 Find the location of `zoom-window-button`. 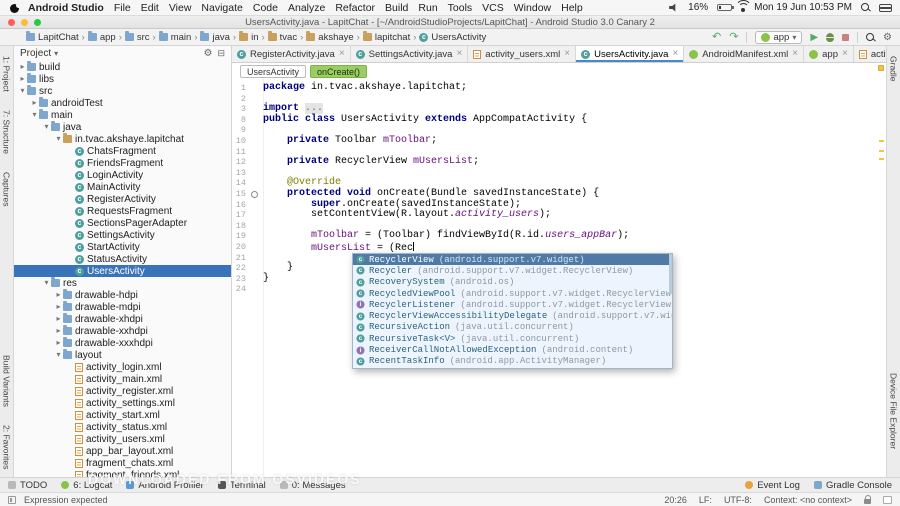

zoom-window-button is located at coordinates (37, 22).